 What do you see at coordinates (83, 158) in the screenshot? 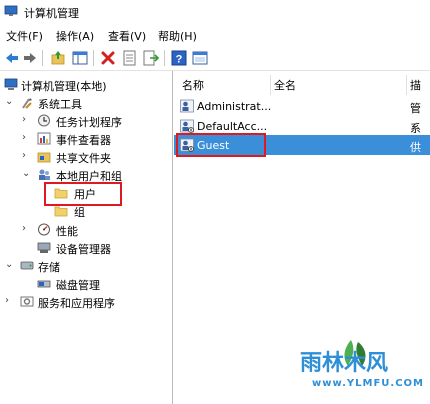
I see `tree-item-label: 共享文件夹` at bounding box center [83, 158].